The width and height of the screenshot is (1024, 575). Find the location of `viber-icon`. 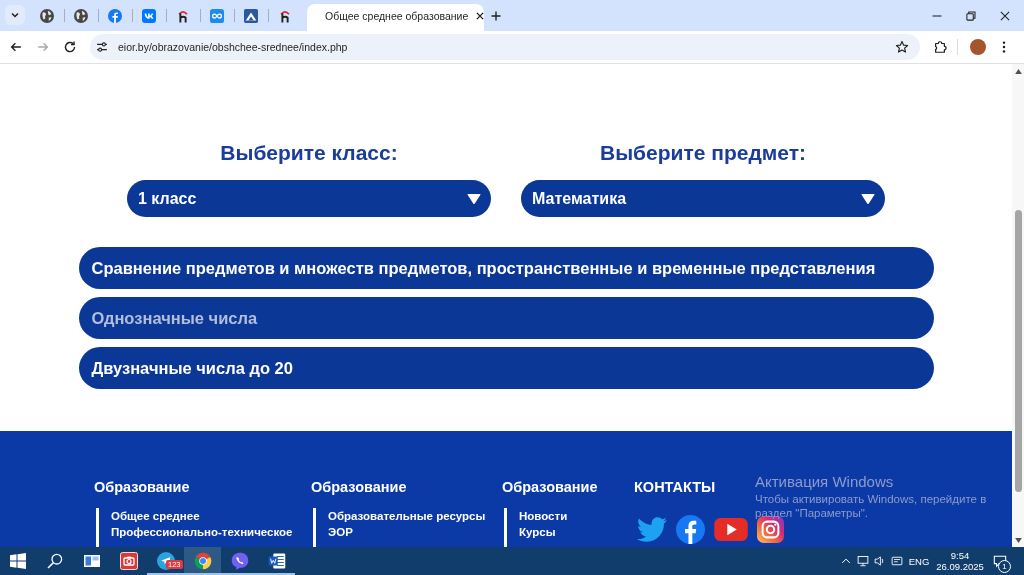

viber-icon is located at coordinates (239, 561).